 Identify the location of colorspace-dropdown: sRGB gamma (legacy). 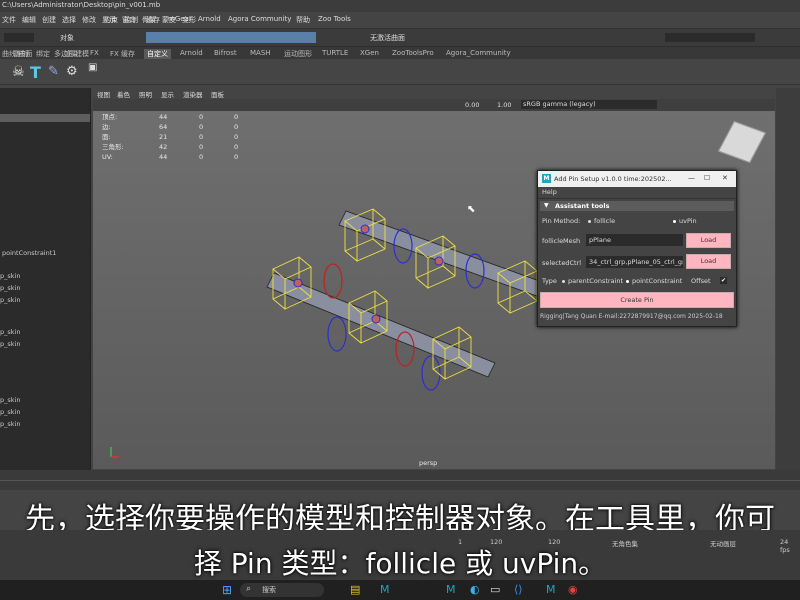
(589, 104).